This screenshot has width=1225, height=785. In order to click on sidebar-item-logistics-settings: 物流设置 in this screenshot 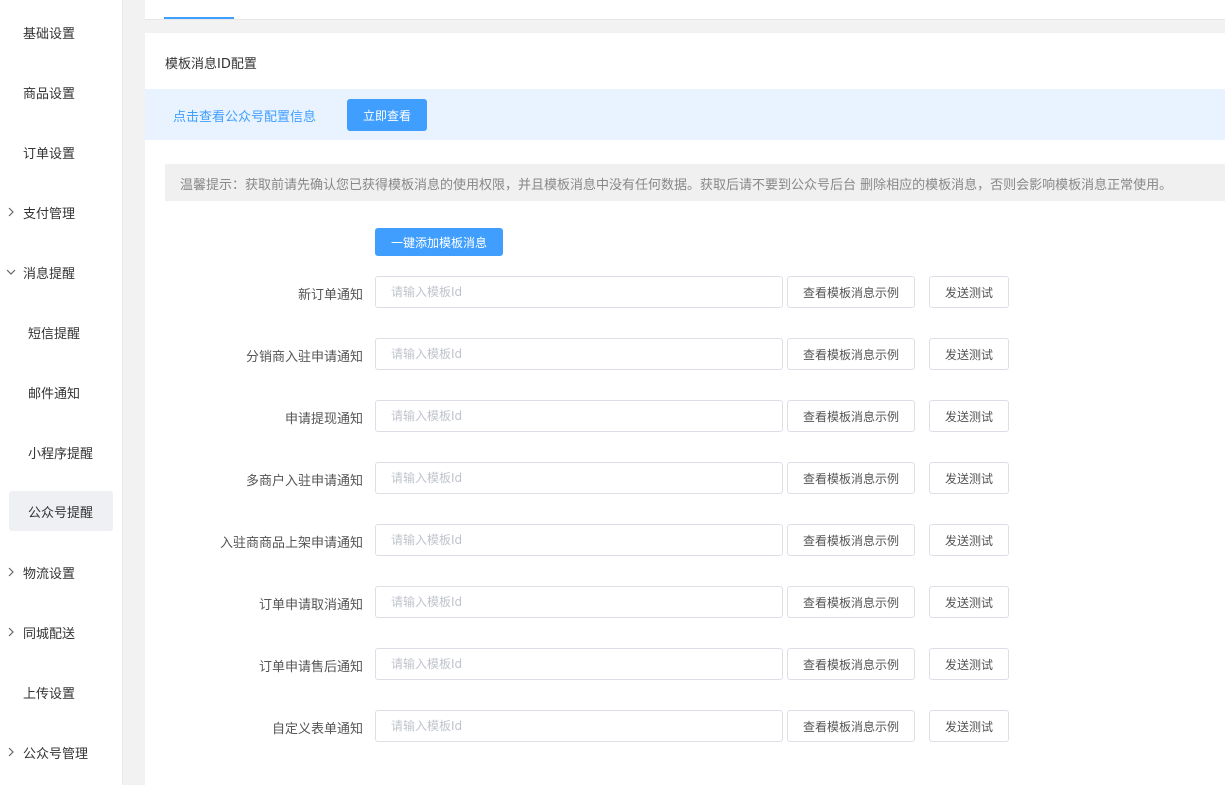, I will do `click(61, 572)`.